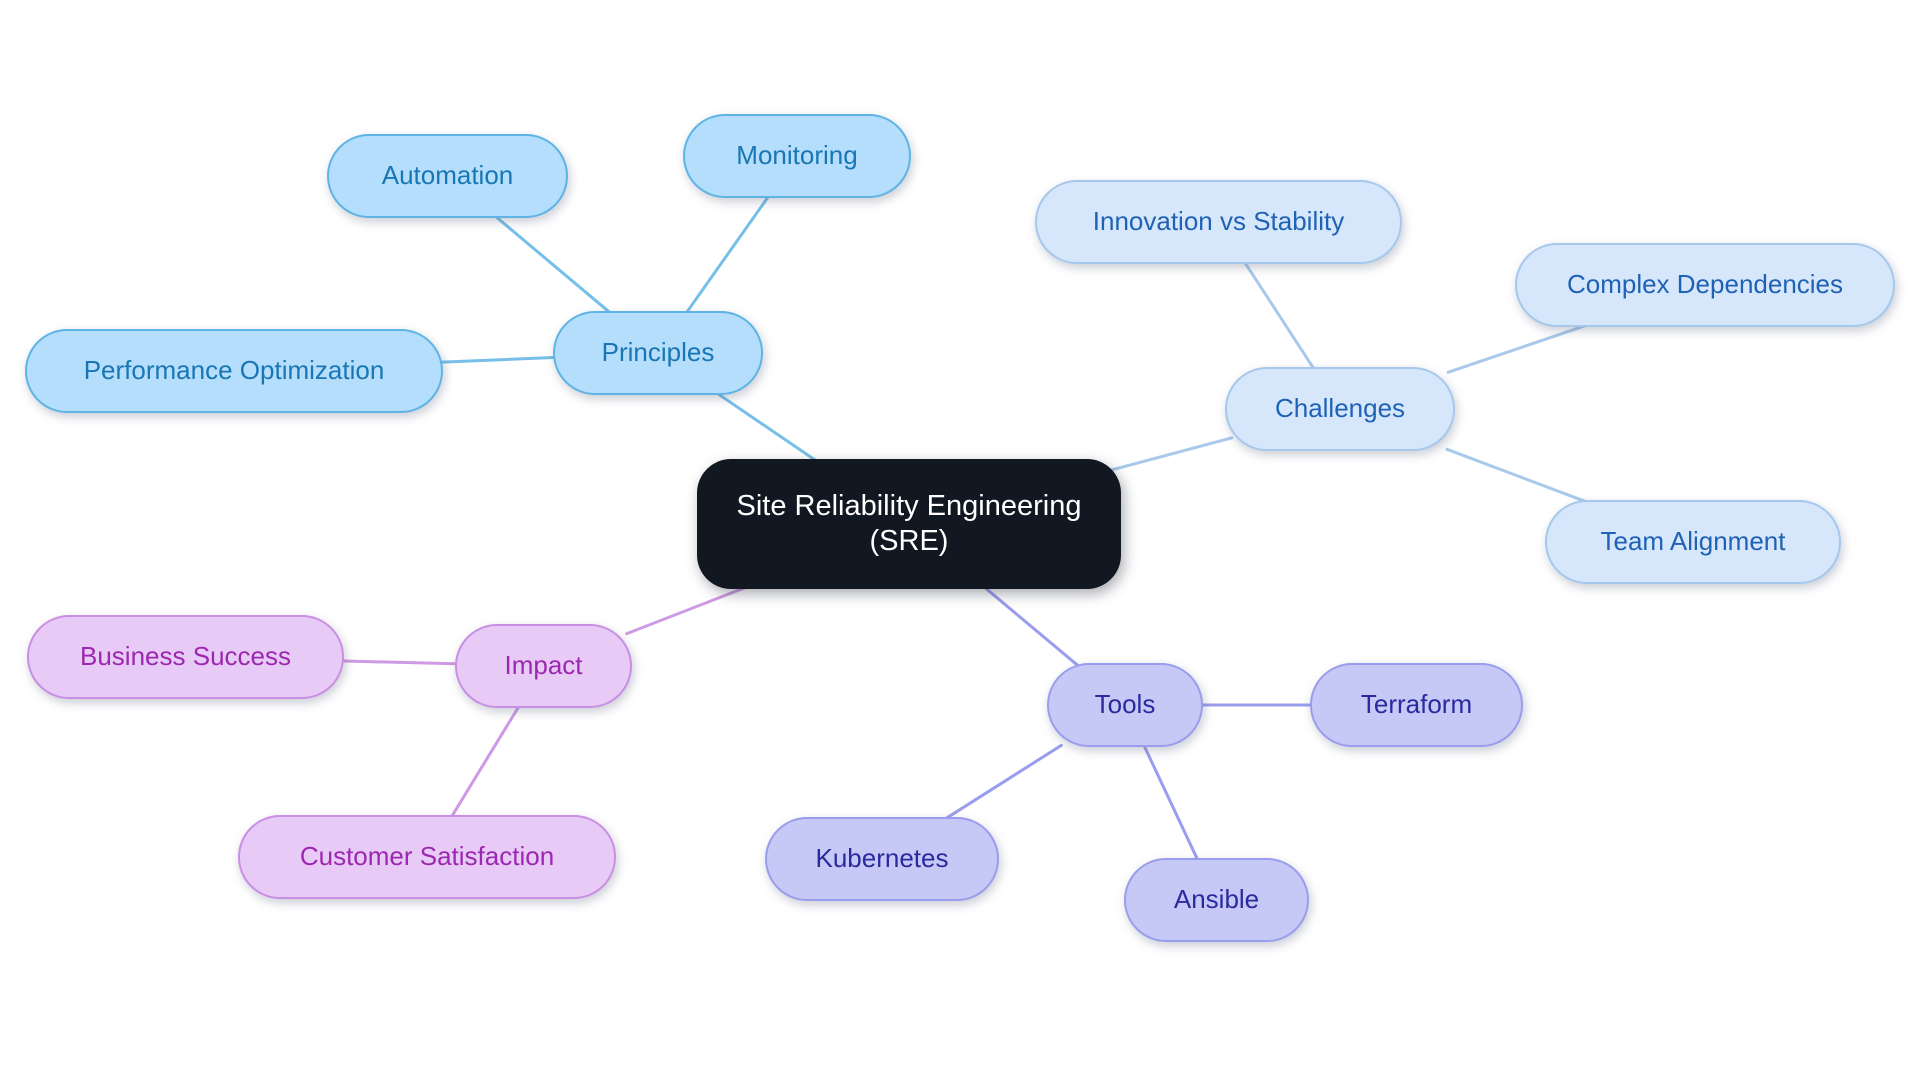 The image size is (1920, 1083). I want to click on leaf-node-ansible-label: Ansible, so click(1216, 899).